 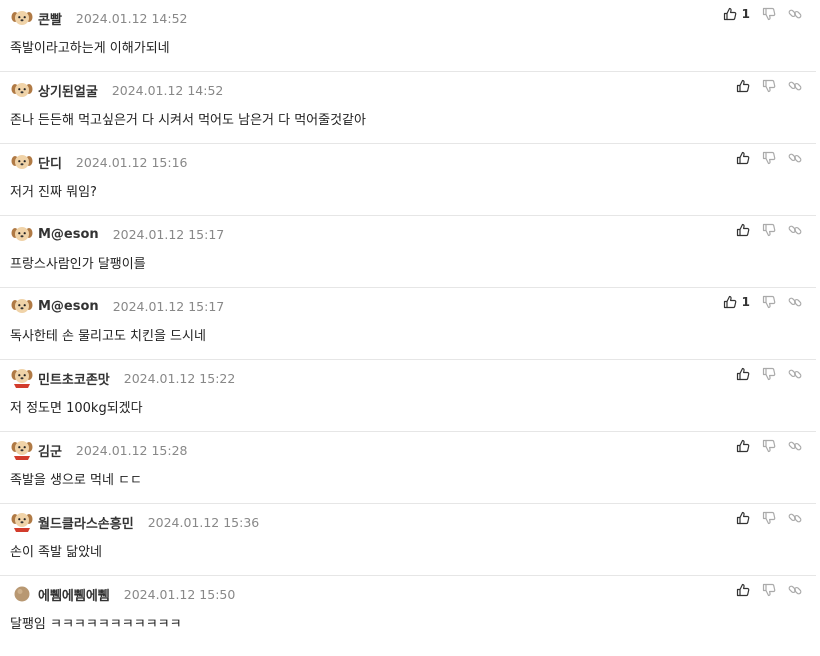 I want to click on comment-header: 에쀔에쀔에쀔 2024.01.12 15:50, so click(x=122, y=594).